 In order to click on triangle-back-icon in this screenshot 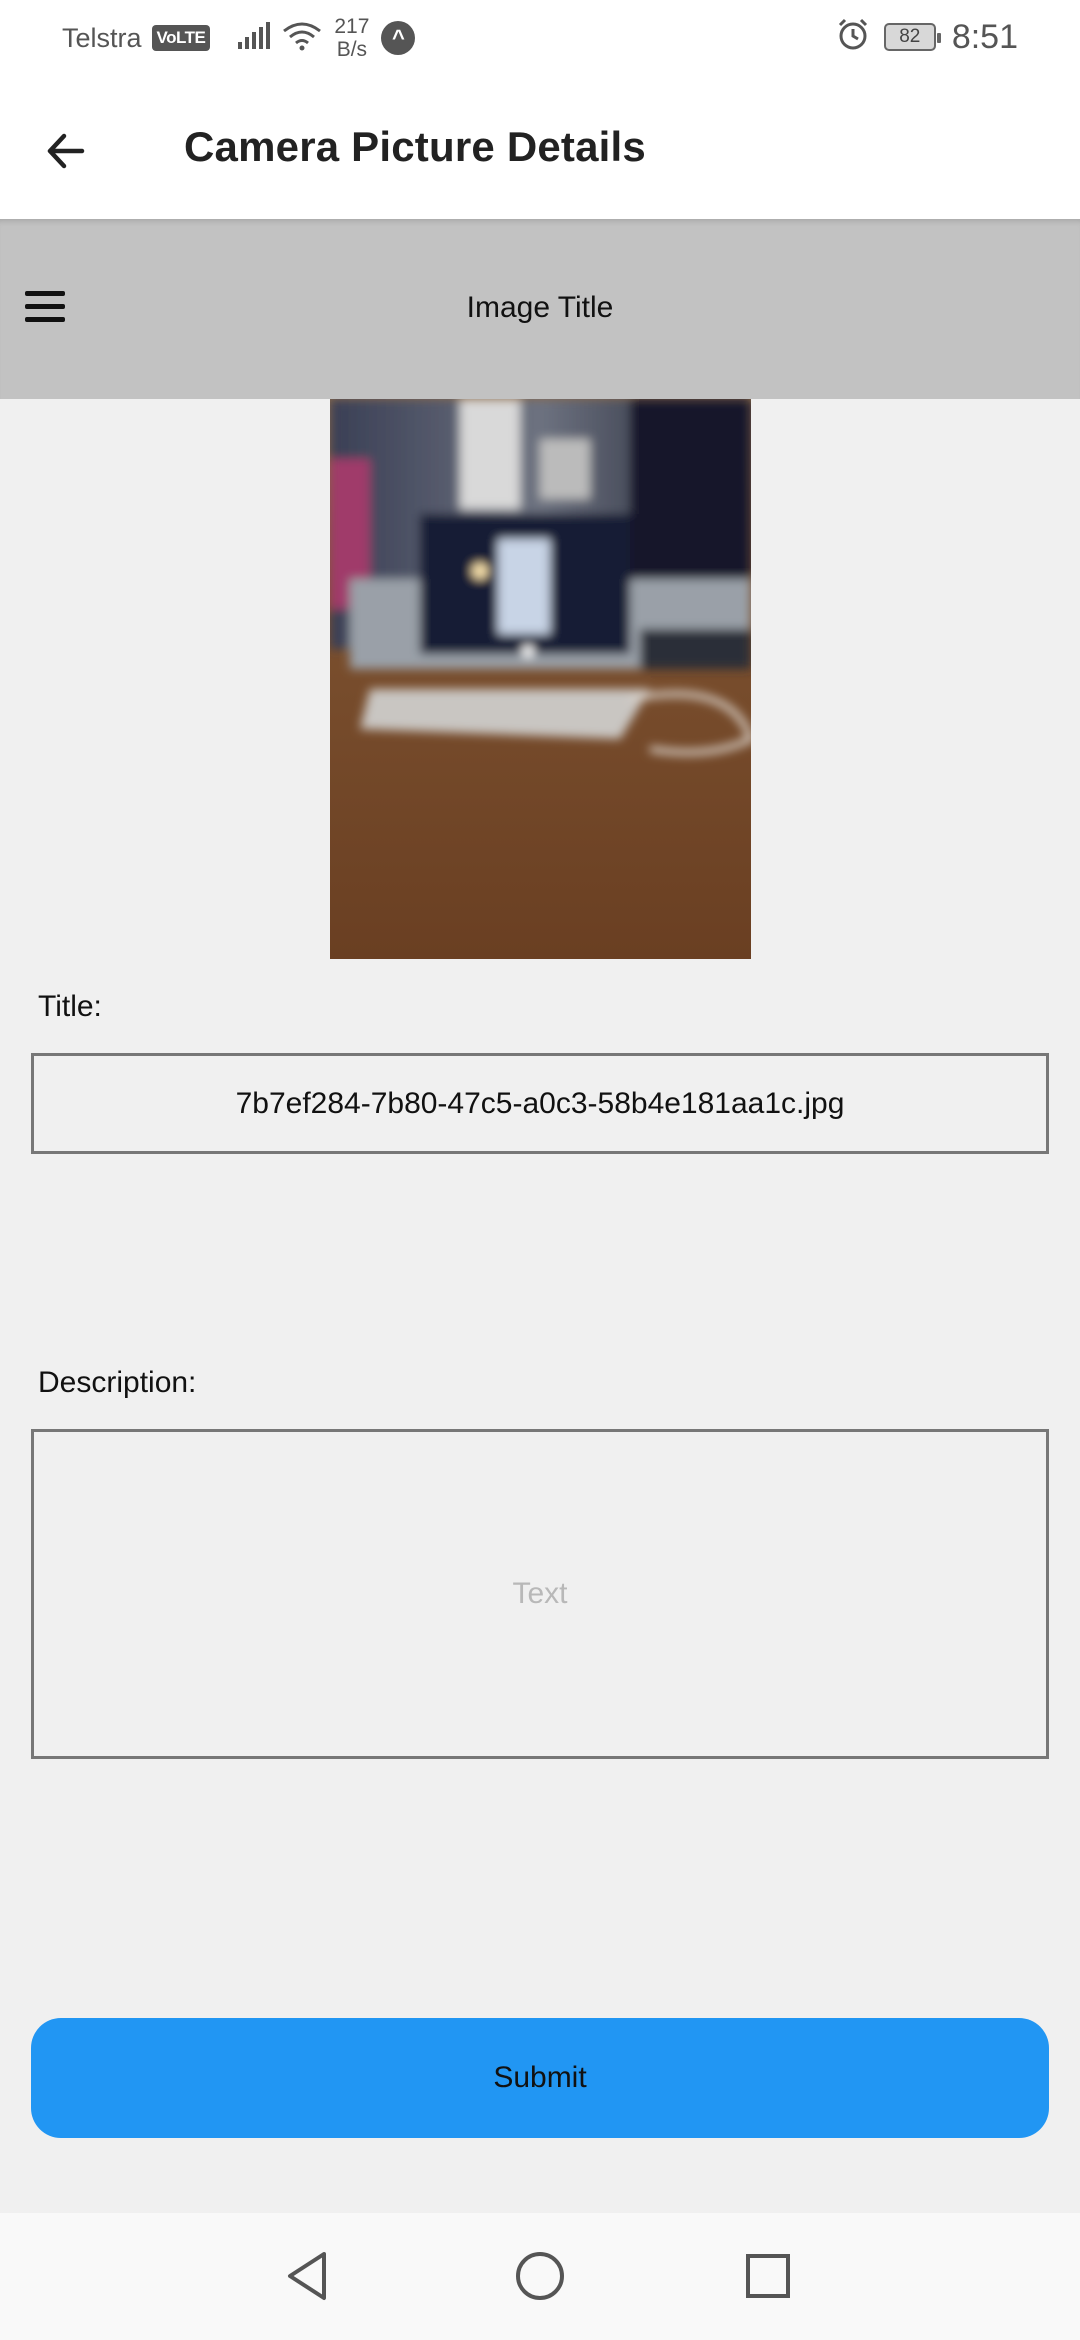, I will do `click(307, 2276)`.